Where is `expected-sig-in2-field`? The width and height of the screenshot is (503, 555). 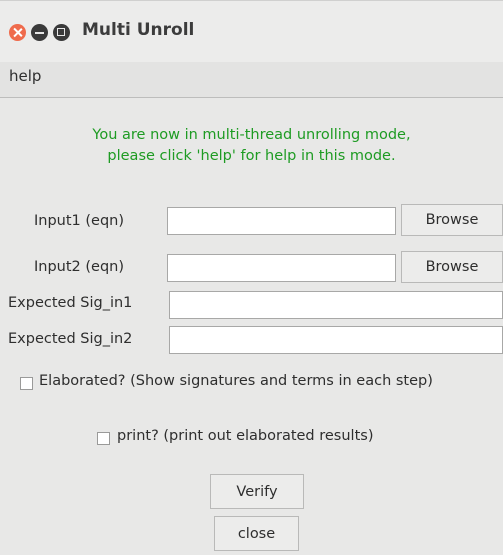
expected-sig-in2-field is located at coordinates (336, 340).